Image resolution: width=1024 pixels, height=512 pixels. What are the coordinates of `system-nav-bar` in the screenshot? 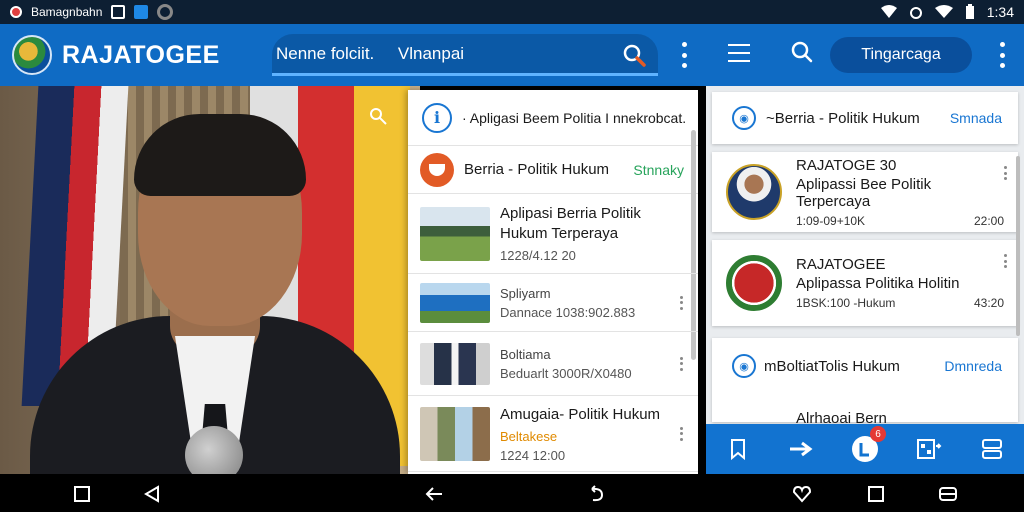 It's located at (512, 493).